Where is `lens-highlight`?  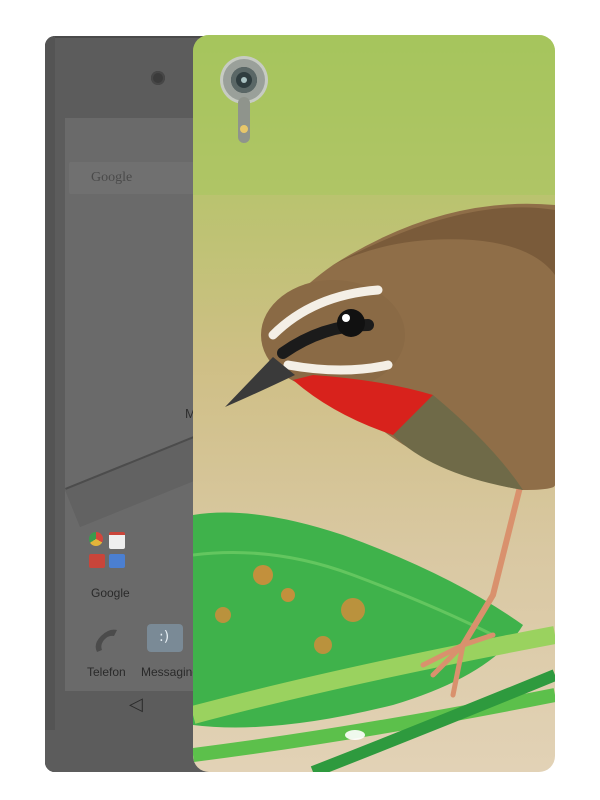
lens-highlight is located at coordinates (244, 80).